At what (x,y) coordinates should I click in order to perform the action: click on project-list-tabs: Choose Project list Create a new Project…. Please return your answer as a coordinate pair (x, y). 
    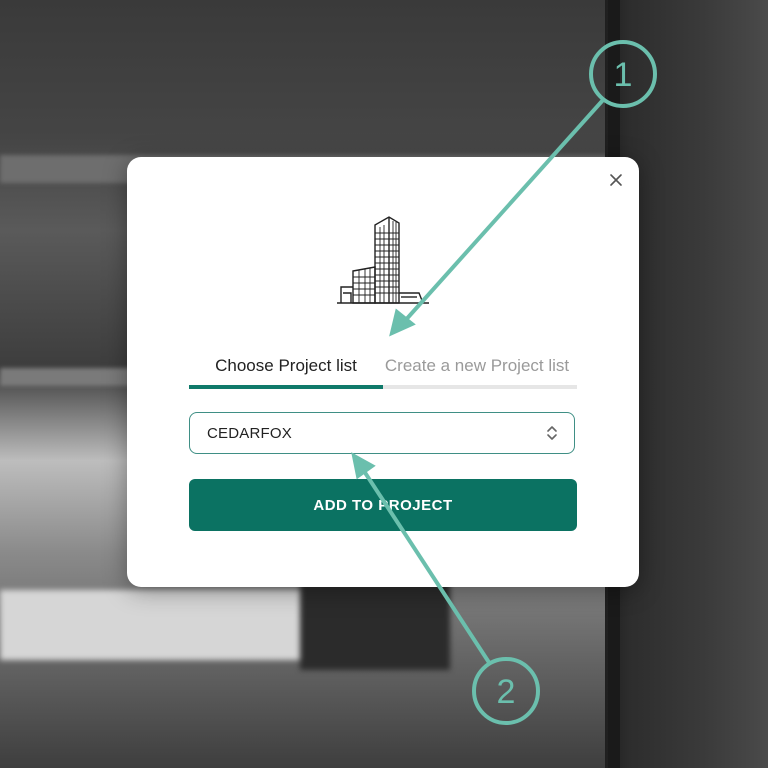
    Looking at the image, I should click on (383, 368).